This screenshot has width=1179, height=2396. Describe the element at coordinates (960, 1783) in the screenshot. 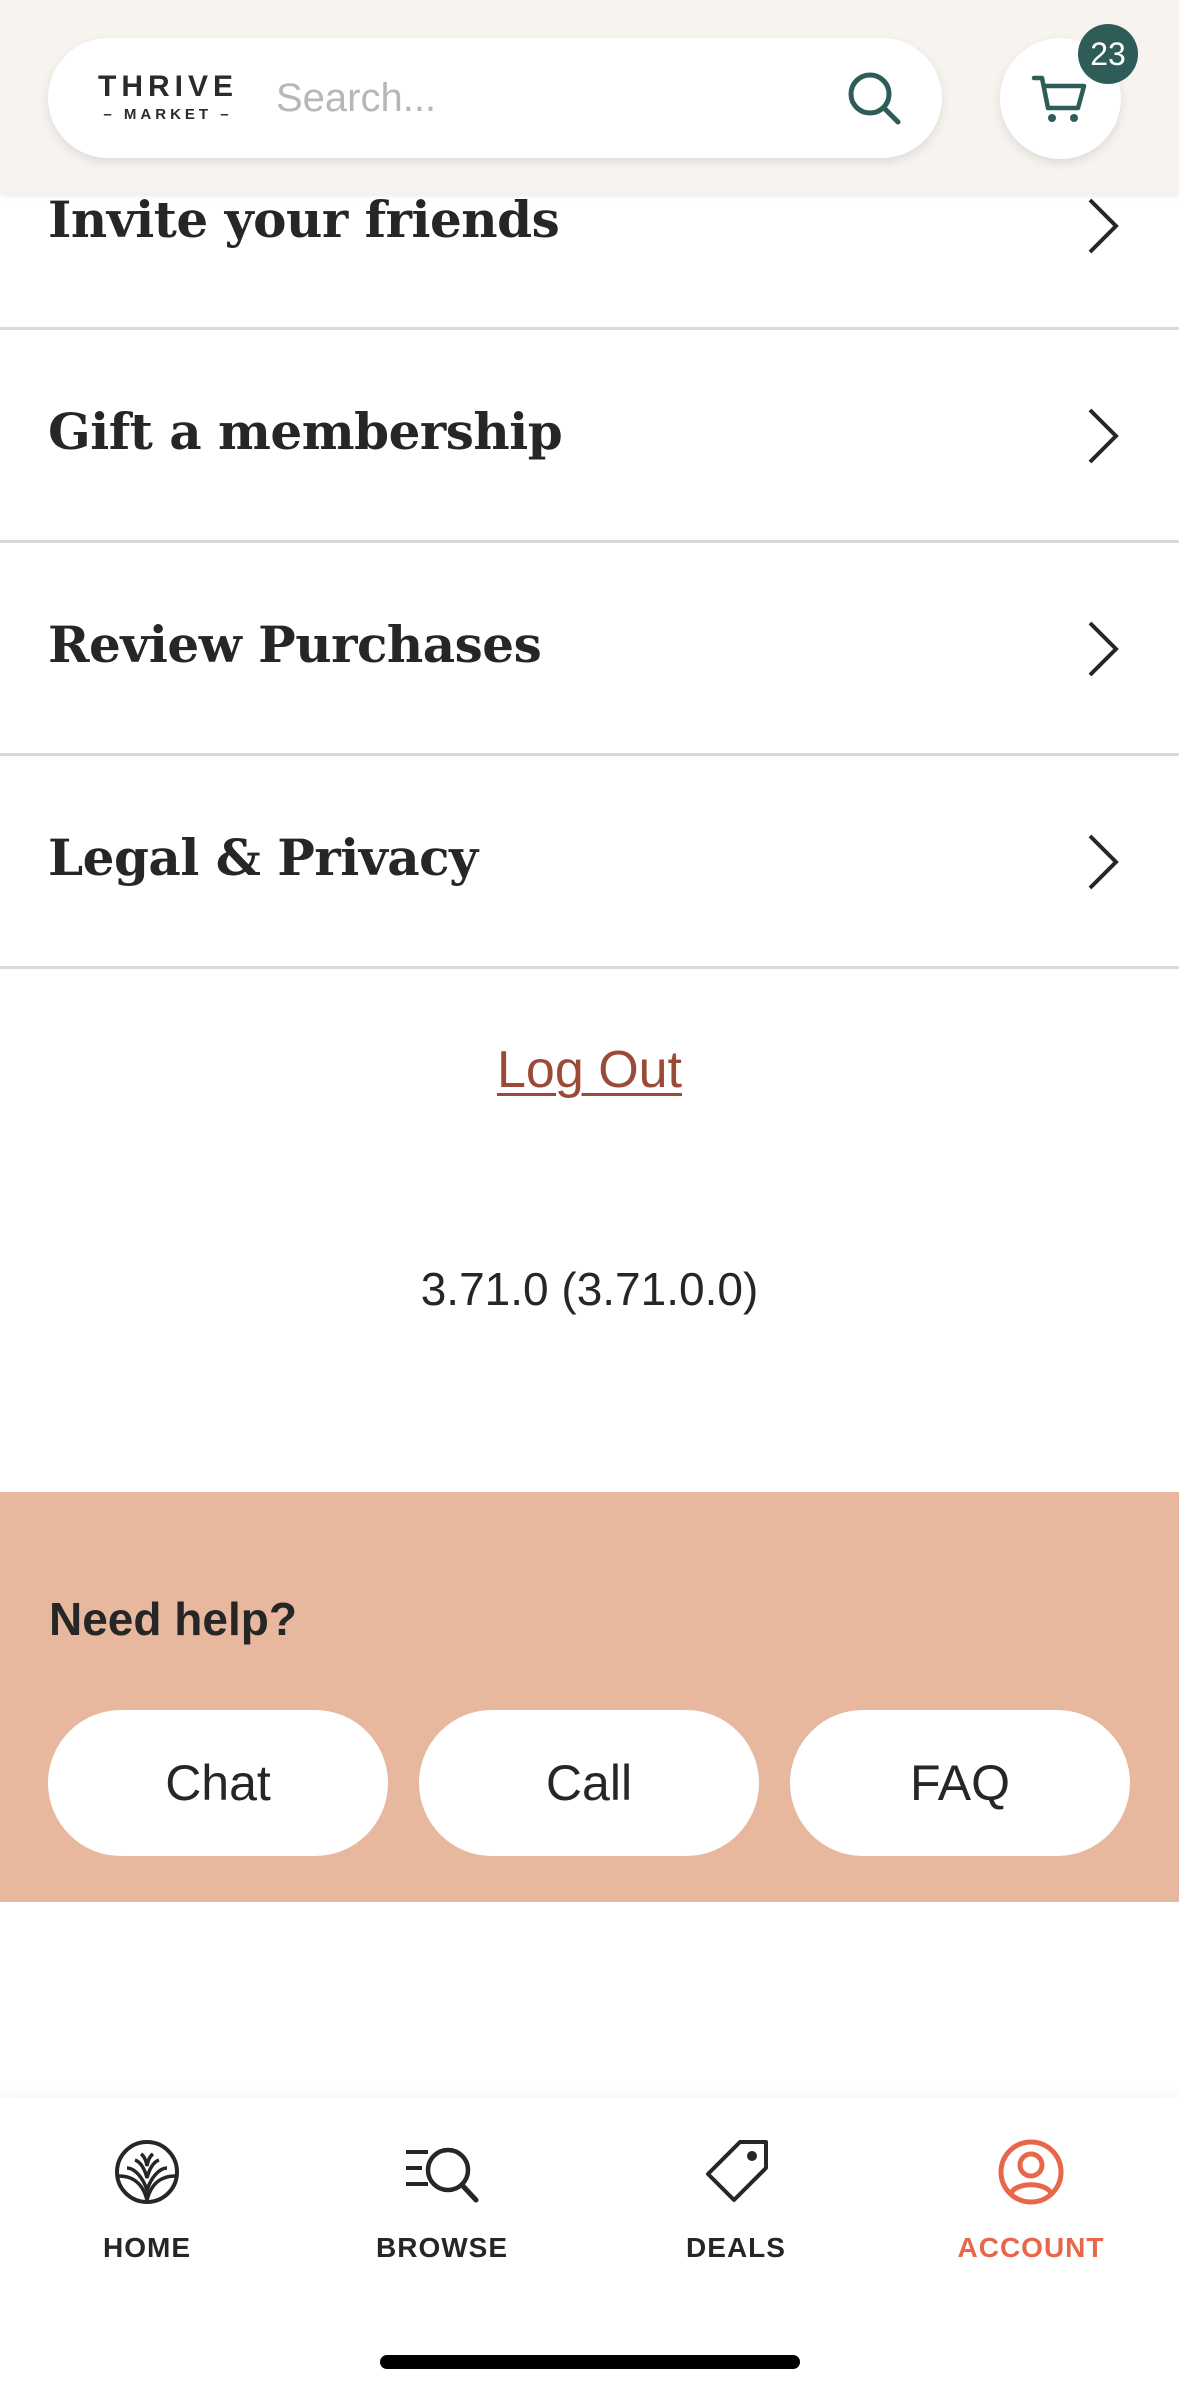

I see `faq-button: FAQ` at that location.